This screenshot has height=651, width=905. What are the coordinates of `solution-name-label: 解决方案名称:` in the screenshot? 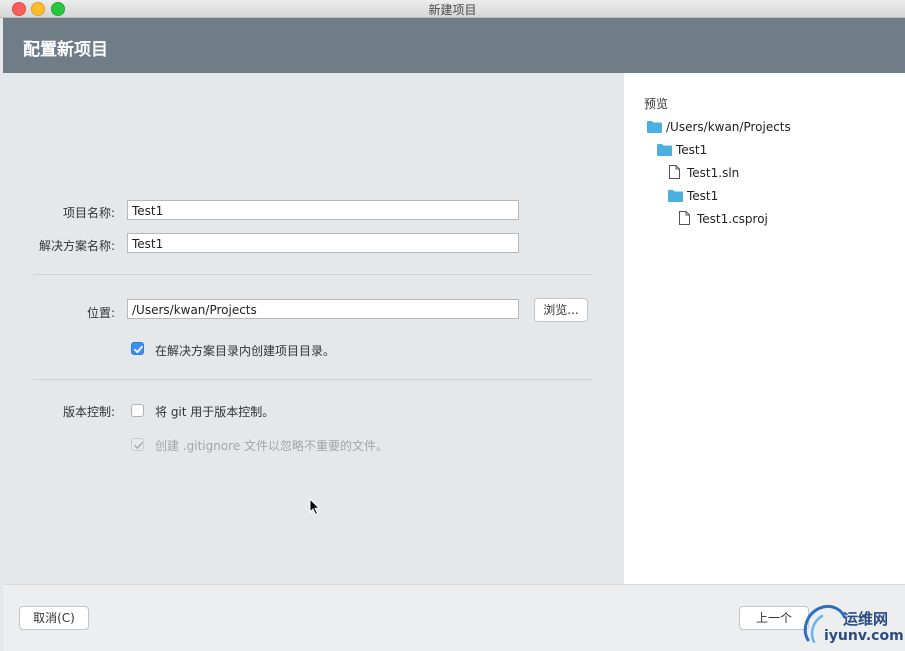 It's located at (76, 246).